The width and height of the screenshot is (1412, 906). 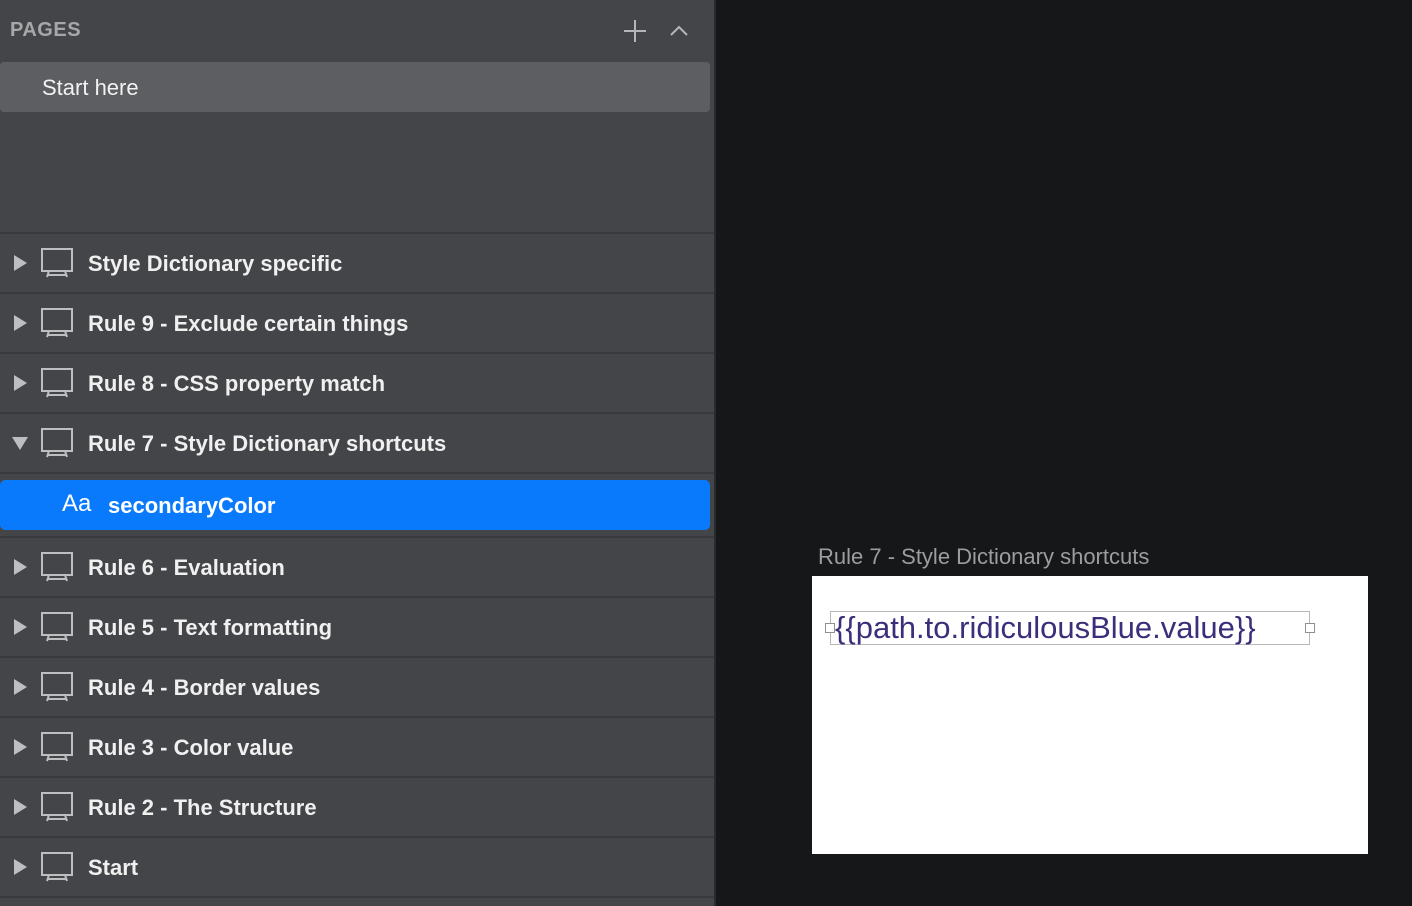 What do you see at coordinates (202, 807) in the screenshot?
I see `layer-label: Rule 2 - The Structure` at bounding box center [202, 807].